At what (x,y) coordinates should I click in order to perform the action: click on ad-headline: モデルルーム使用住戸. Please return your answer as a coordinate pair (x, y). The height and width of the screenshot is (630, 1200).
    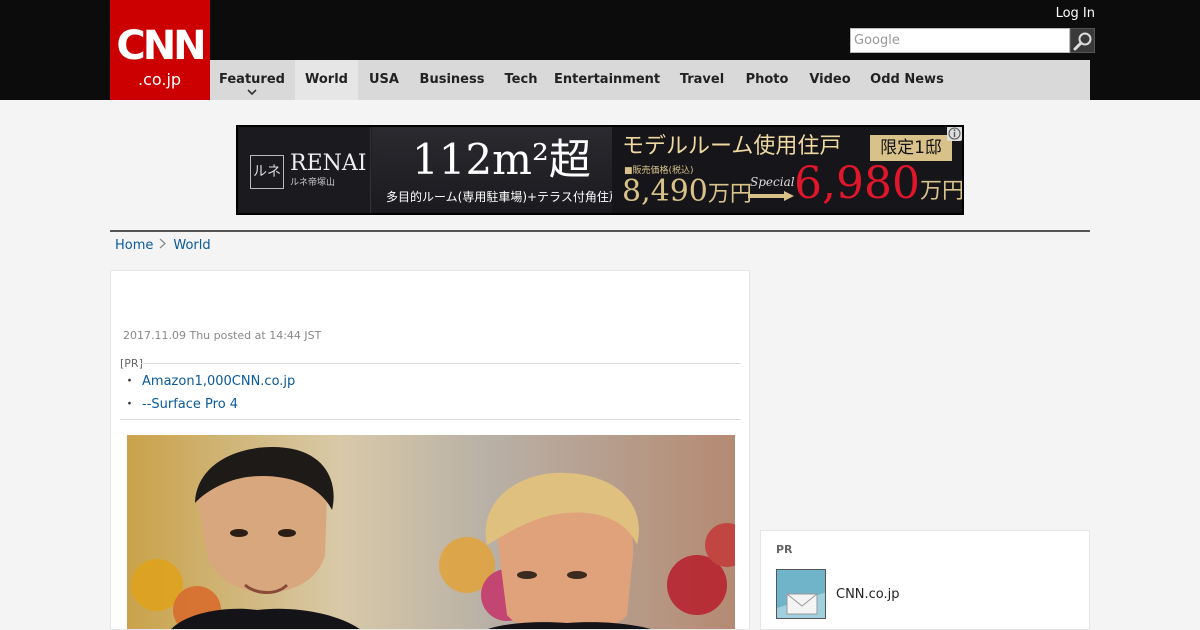
    Looking at the image, I should click on (732, 146).